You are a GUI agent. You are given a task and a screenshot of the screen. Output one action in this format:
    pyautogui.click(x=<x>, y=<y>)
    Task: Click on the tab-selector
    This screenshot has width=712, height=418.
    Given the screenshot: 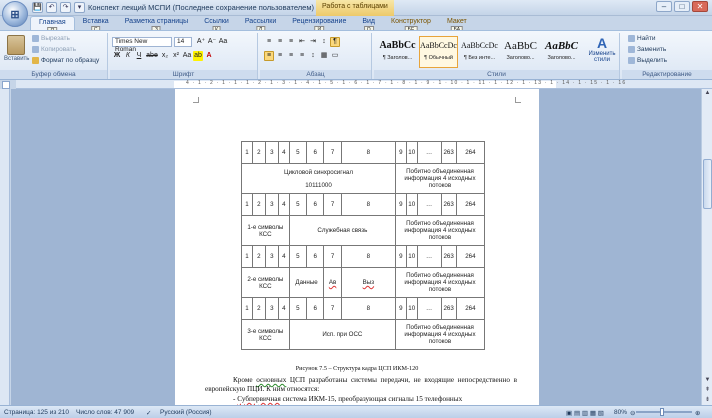 What is the action you would take?
    pyautogui.click(x=6, y=85)
    